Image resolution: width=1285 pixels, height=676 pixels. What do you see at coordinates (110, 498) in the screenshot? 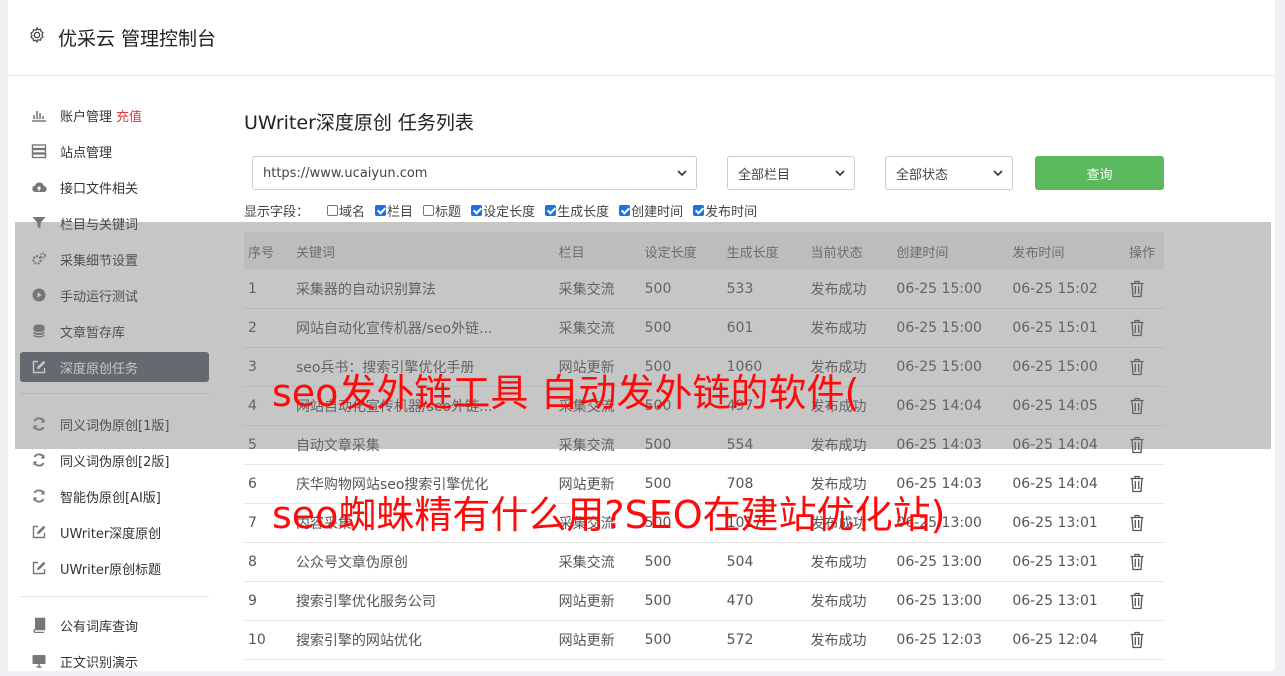
I see `sidebar-item-label: 智能伪原创[AI版]` at bounding box center [110, 498].